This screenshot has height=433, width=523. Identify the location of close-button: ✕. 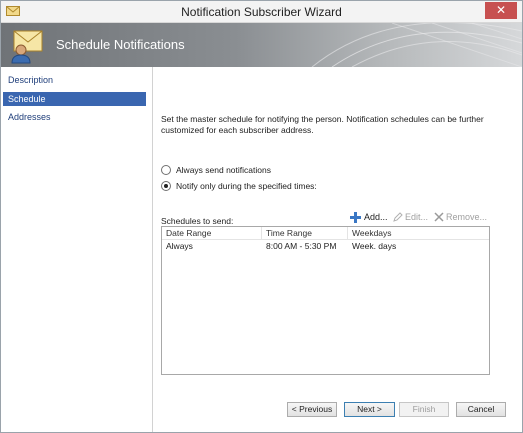
(501, 10).